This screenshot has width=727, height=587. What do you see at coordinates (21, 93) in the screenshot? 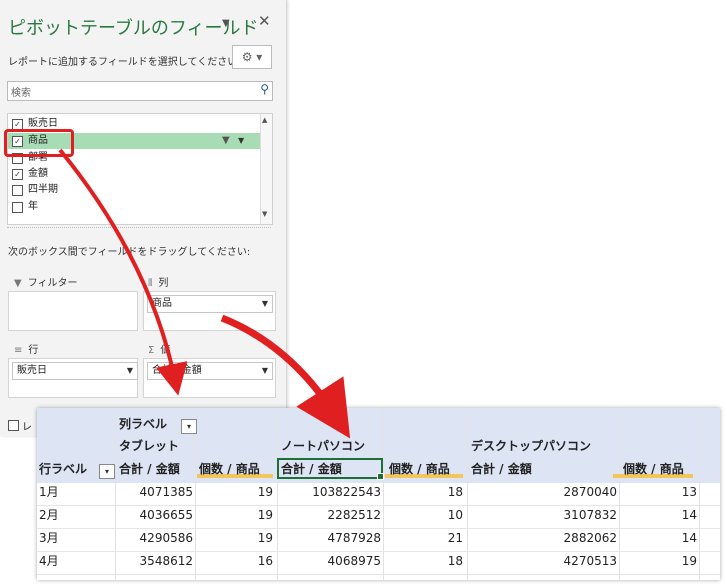
I see `search-placeholder: 検索` at bounding box center [21, 93].